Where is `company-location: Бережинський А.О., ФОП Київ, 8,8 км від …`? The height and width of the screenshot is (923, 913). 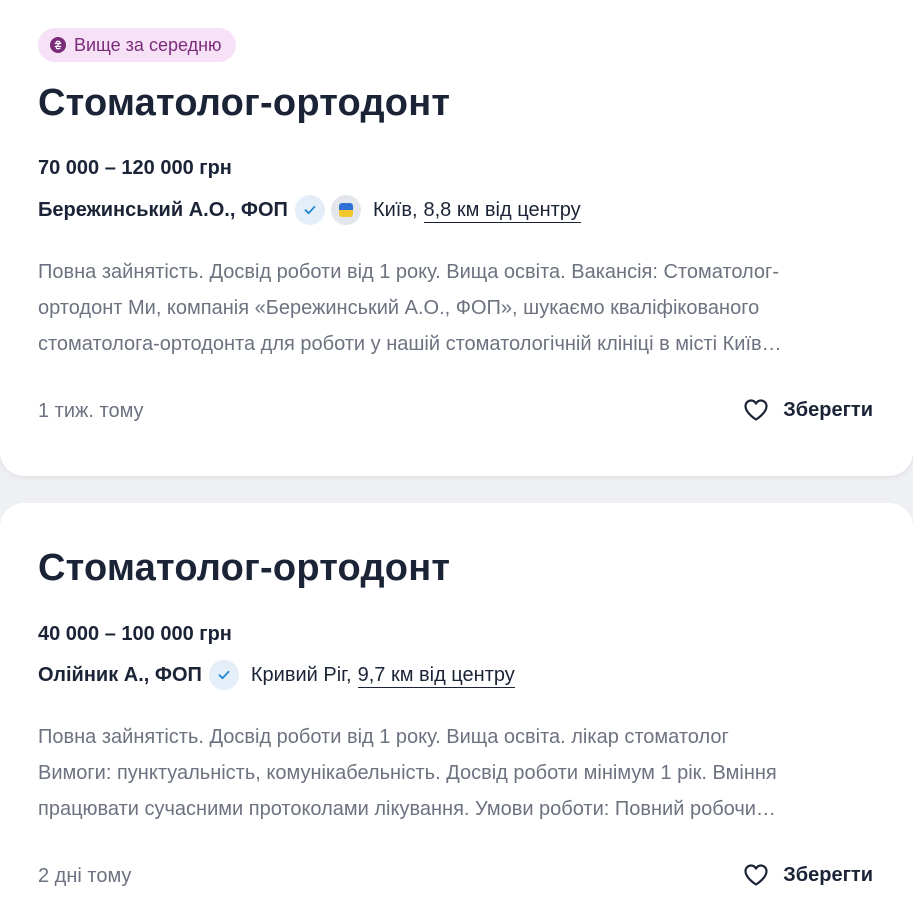 company-location: Бережинський А.О., ФОП Київ, 8,8 км від … is located at coordinates (309, 210).